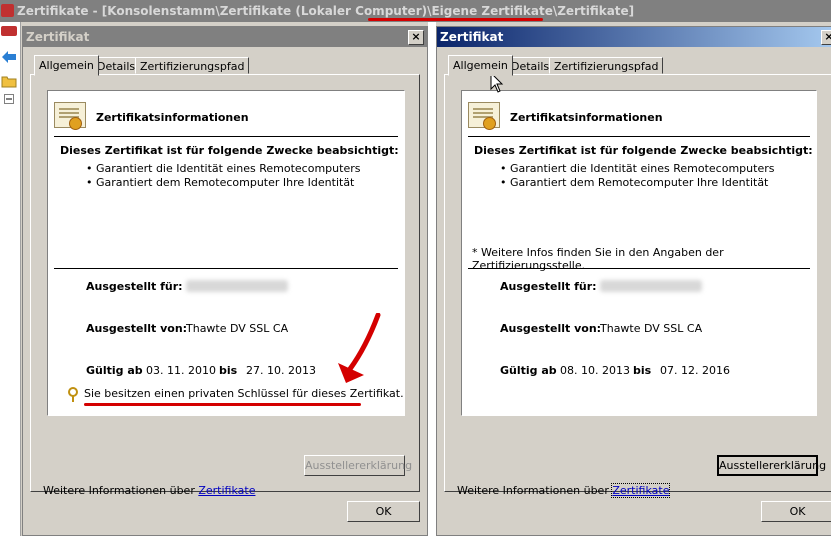 The image size is (831, 536). I want to click on mmc-list-pane-edge, so click(432, 279).